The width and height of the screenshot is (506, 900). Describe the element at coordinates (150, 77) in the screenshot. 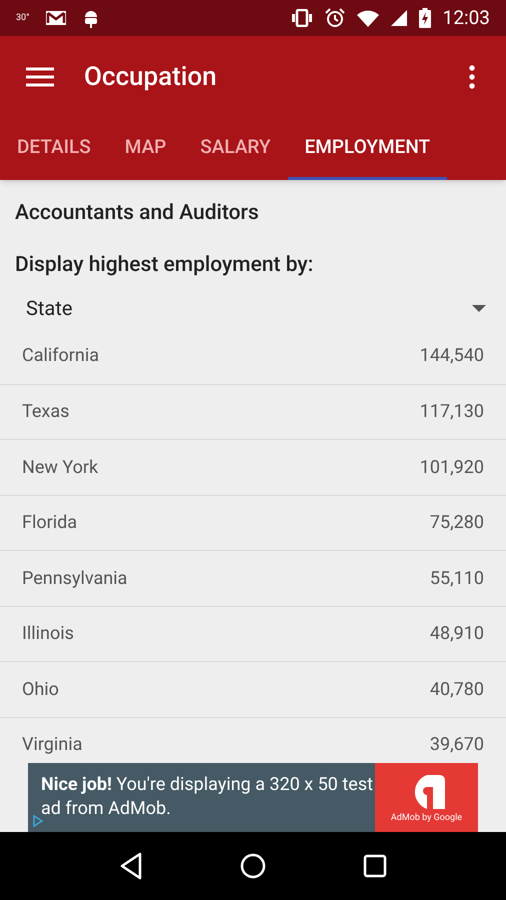

I see `screen-title: Occupation` at that location.